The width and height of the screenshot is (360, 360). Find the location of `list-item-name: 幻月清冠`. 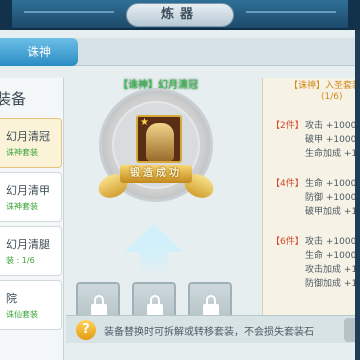

list-item-name: 幻月清冠 is located at coordinates (28, 136).